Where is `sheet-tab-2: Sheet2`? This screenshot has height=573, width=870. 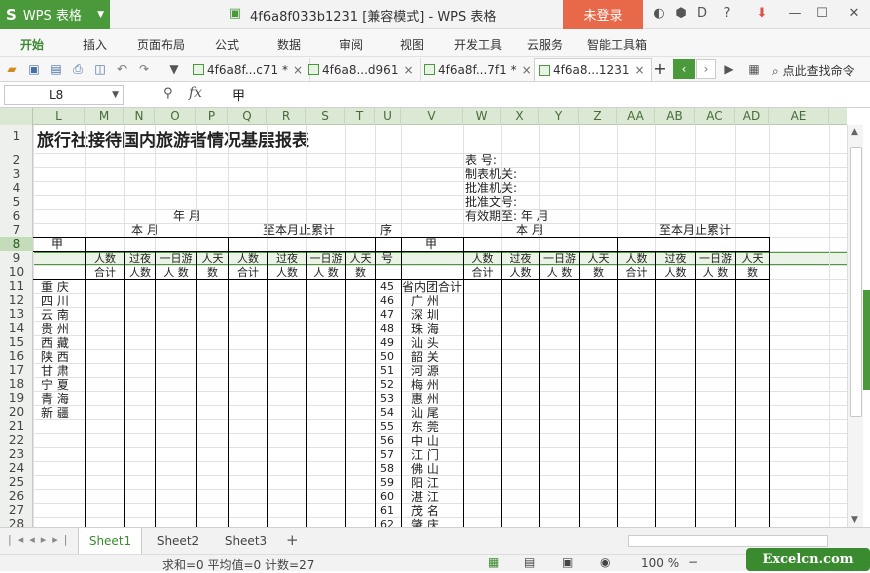 sheet-tab-2: Sheet2 is located at coordinates (178, 541).